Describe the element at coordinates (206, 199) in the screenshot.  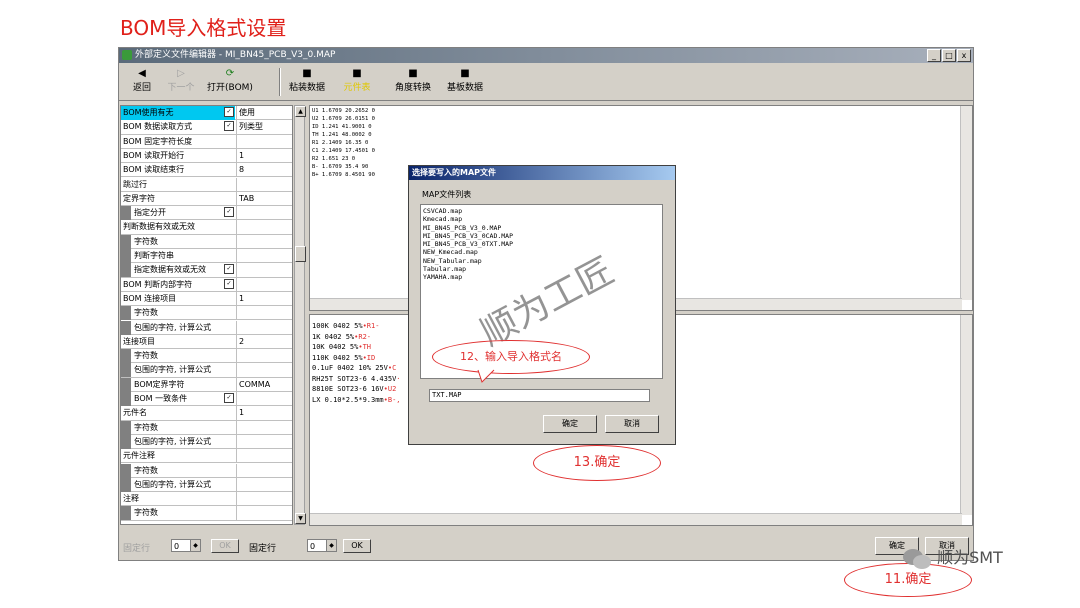
I see `settings-row: 定界字符 TAB` at that location.